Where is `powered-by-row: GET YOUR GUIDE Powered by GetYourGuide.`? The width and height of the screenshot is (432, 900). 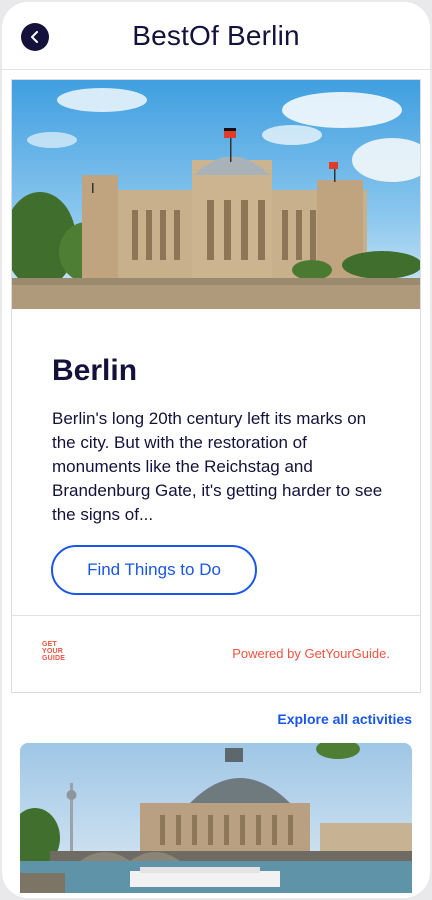 powered-by-row: GET YOUR GUIDE Powered by GetYourGuide. is located at coordinates (216, 654).